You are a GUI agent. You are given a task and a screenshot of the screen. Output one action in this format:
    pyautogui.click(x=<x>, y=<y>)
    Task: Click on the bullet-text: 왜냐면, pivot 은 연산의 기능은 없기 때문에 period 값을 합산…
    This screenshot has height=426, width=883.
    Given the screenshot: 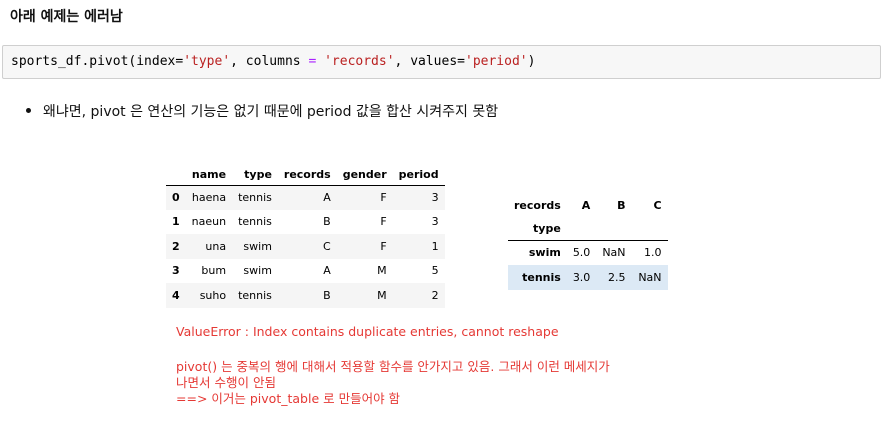 What is the action you would take?
    pyautogui.click(x=271, y=112)
    